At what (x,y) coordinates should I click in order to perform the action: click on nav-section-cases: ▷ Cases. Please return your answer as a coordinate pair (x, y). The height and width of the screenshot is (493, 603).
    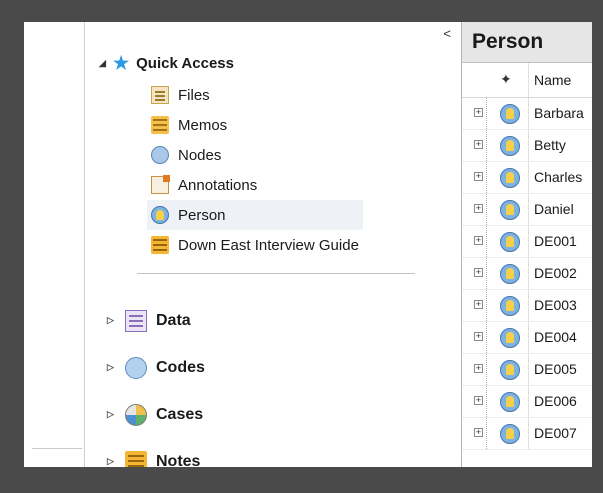
    Looking at the image, I should click on (156, 414).